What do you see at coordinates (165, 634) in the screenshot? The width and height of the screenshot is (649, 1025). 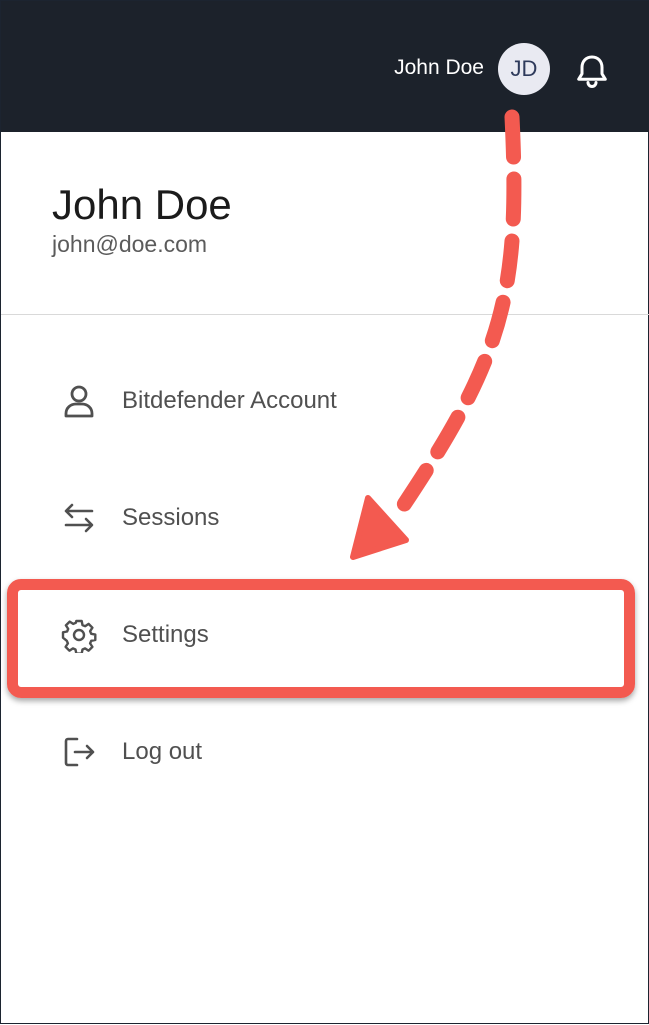 I see `menu-item-label: Settings` at bounding box center [165, 634].